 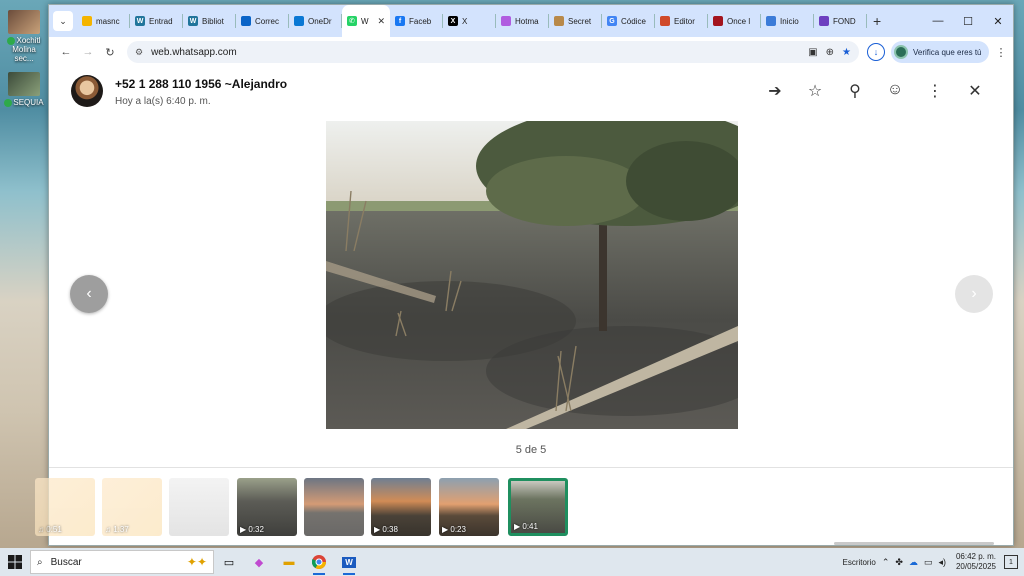 I want to click on minimize-button: —, so click(x=938, y=21).